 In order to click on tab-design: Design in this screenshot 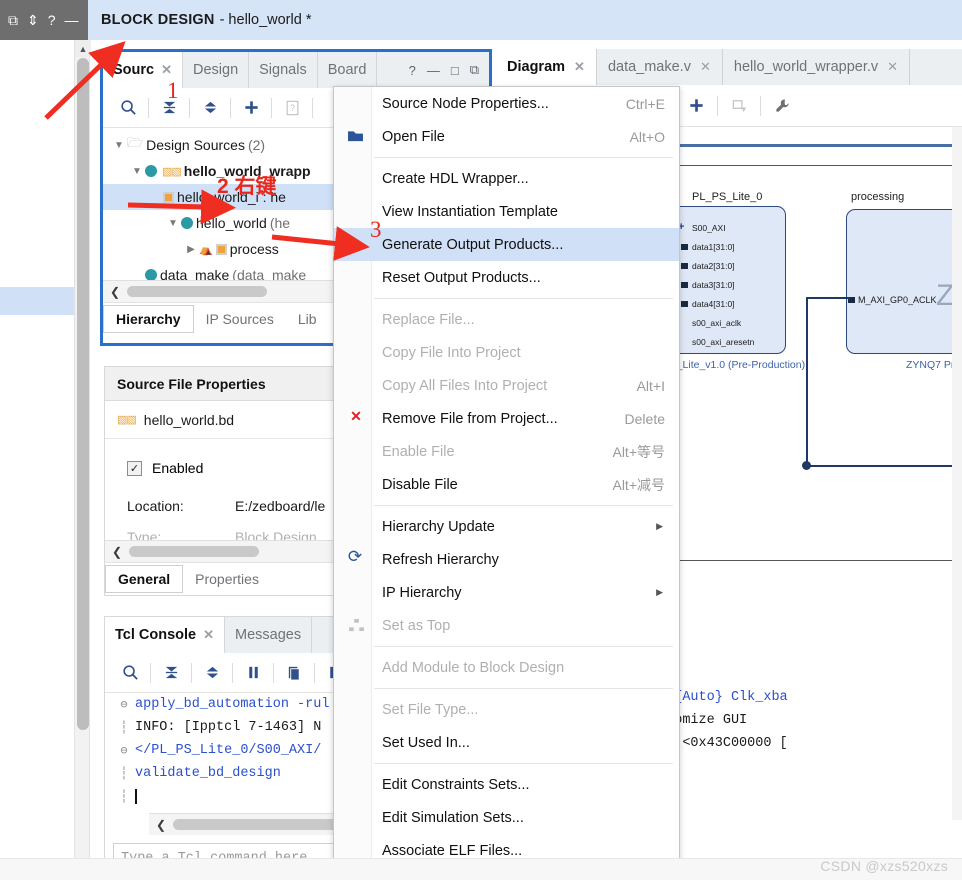, I will do `click(216, 70)`.